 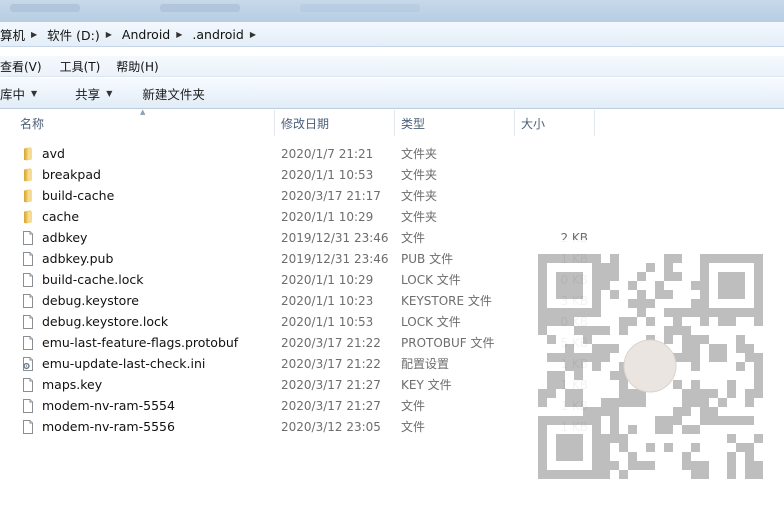 I want to click on file-name: adbkey.pub, so click(x=78, y=258).